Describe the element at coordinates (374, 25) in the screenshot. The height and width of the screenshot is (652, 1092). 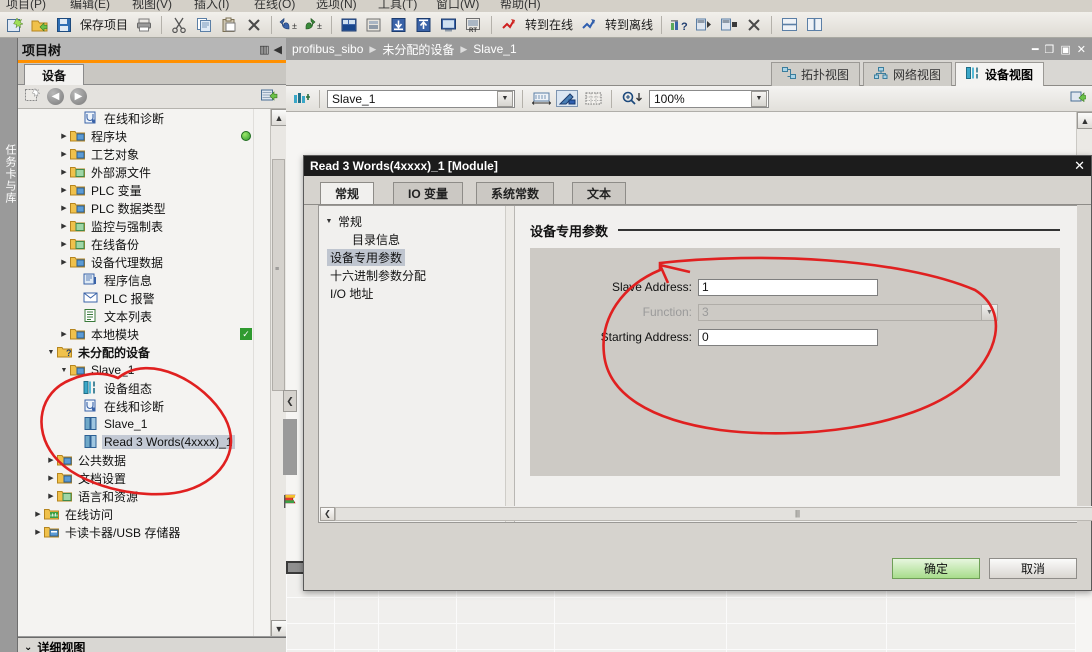
I see `download-icon` at that location.